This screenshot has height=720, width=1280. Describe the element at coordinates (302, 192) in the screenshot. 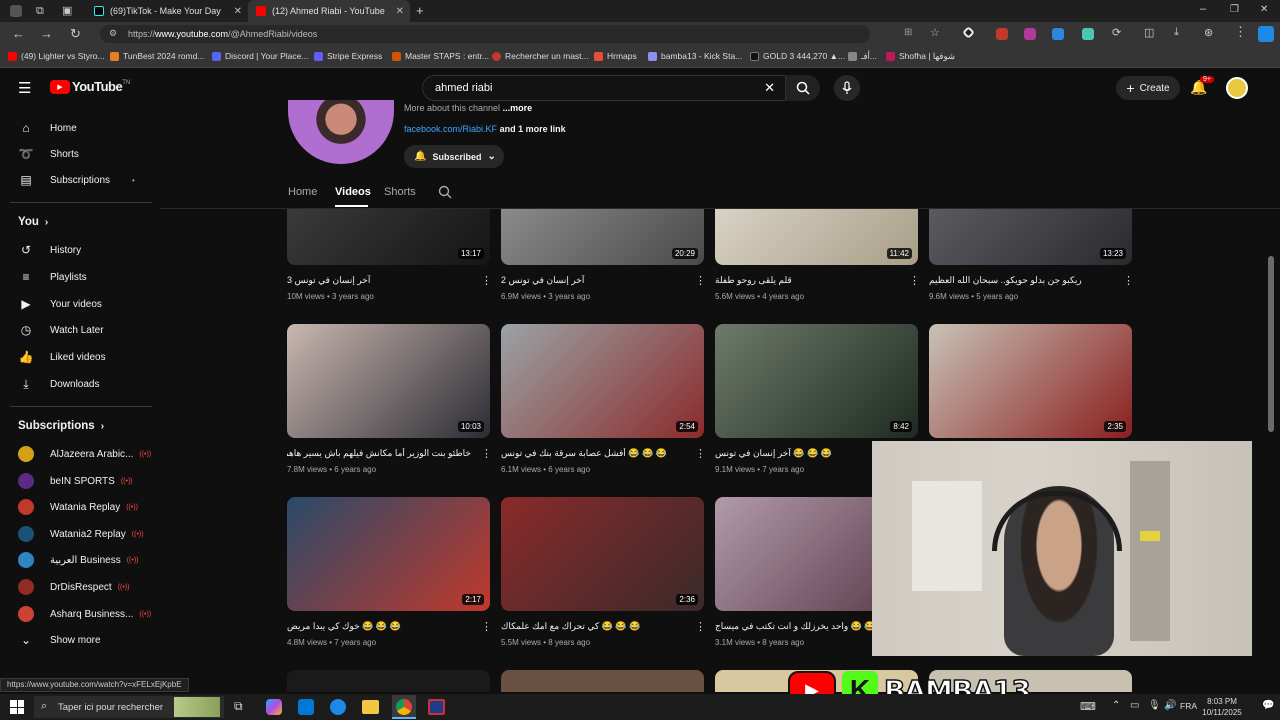

I see `tab-home: Home` at that location.